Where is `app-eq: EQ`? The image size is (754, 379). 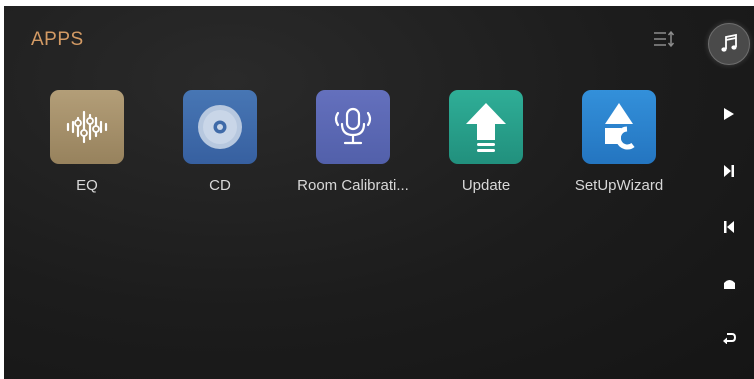 app-eq: EQ is located at coordinates (87, 142).